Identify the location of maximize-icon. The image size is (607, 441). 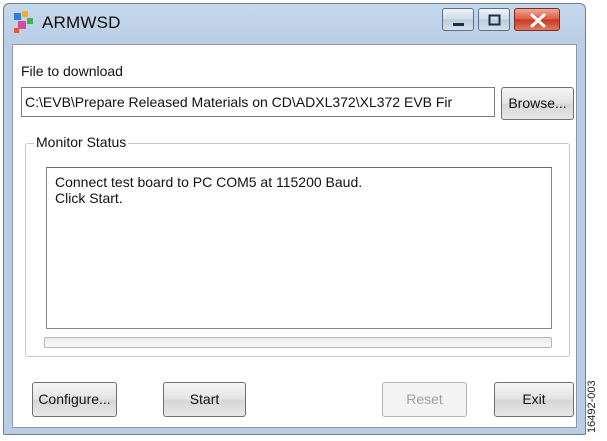
(494, 20).